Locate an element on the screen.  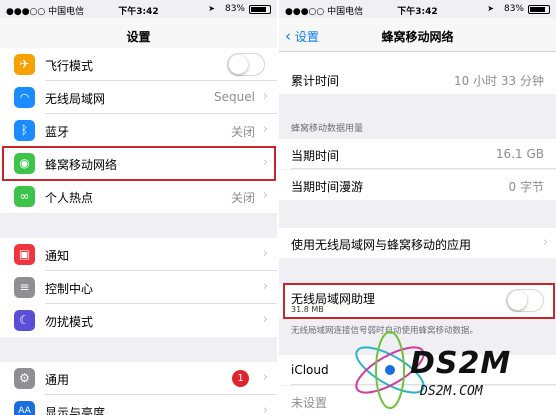
row-personal-hotspot: ∞ 个人热点 关闭 › is located at coordinates (138, 196).